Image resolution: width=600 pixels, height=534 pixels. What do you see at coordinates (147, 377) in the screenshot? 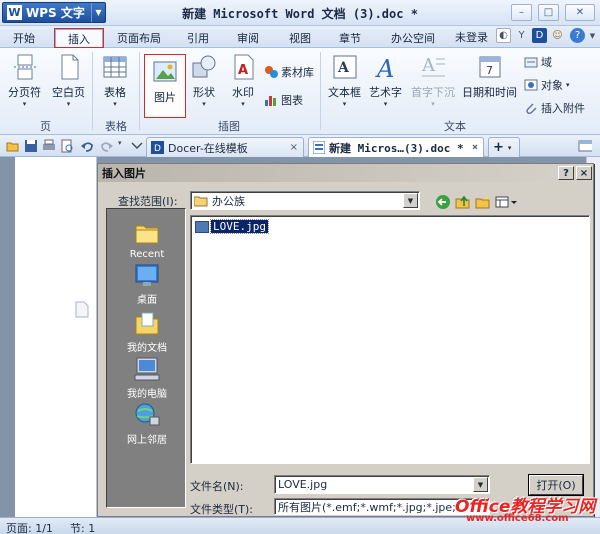
I see `place-my-computer: 我的电脑` at bounding box center [147, 377].